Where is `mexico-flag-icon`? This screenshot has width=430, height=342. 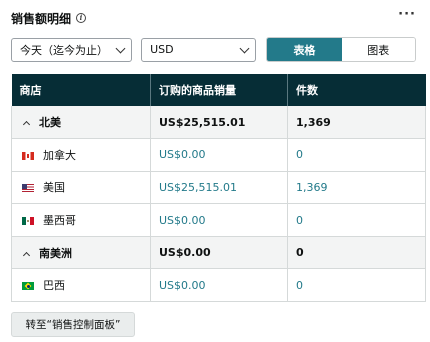
mexico-flag-icon is located at coordinates (28, 221).